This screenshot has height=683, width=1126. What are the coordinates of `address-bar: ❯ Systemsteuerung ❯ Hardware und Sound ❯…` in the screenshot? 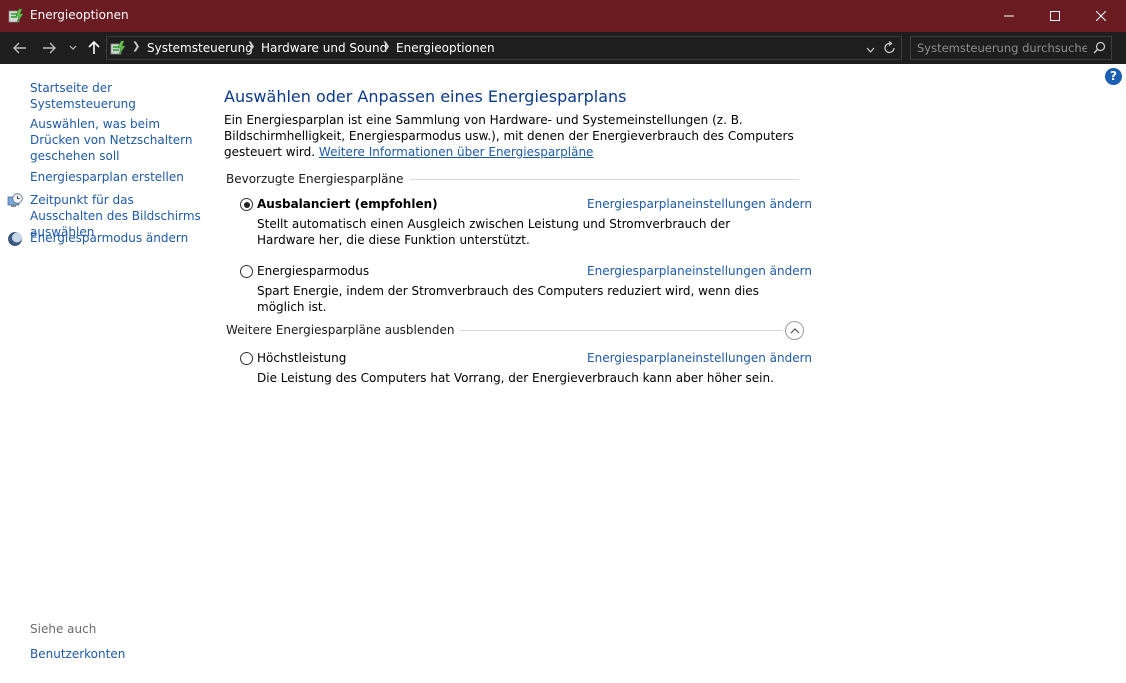 It's located at (504, 48).